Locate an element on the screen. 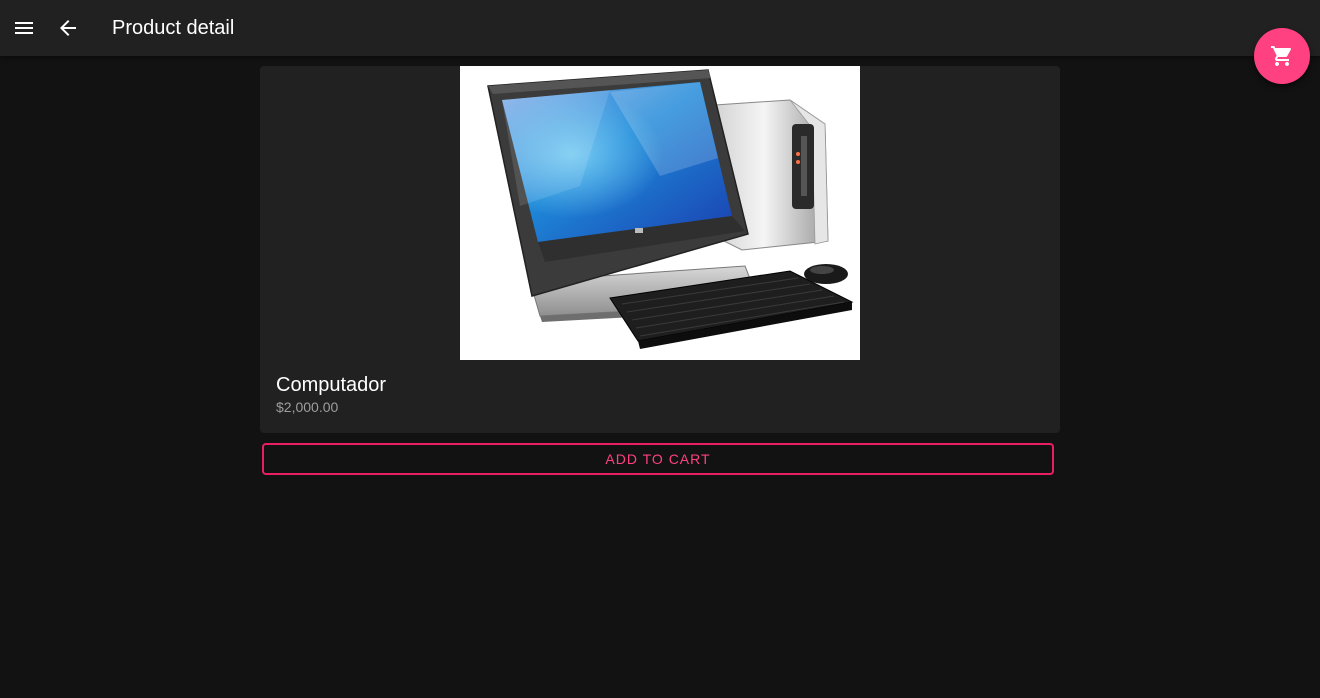 The width and height of the screenshot is (1320, 698). add-to-cart-button: ADD TO CART is located at coordinates (658, 459).